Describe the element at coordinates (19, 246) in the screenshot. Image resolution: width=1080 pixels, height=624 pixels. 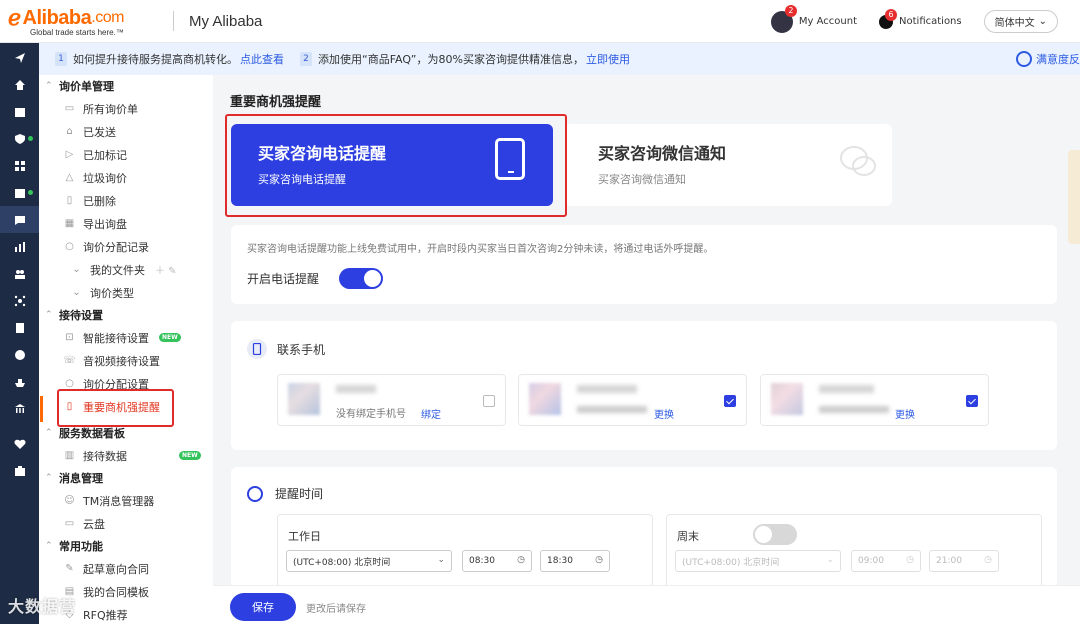
I see `rail-chart-icon` at that location.